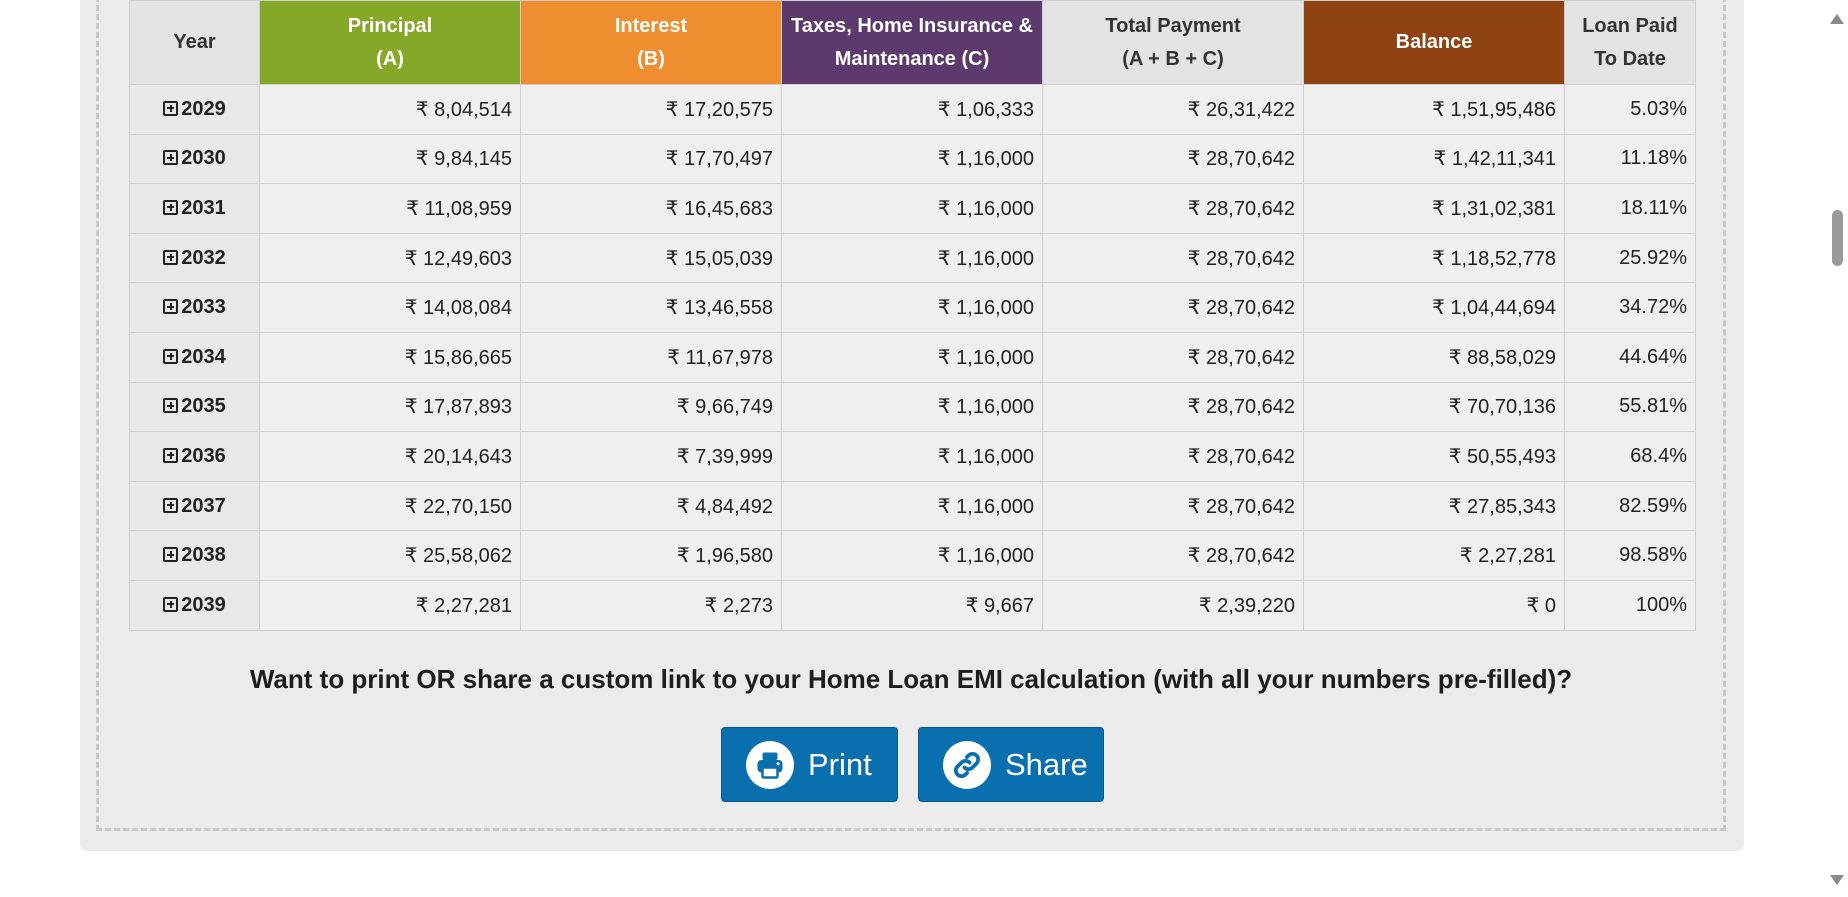 This screenshot has height=897, width=1848. I want to click on year-label: 2032, so click(203, 257).